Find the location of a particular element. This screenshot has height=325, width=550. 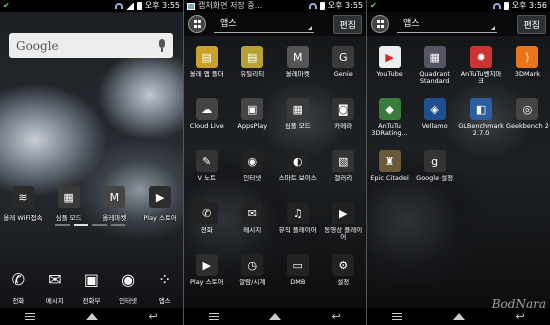

home-shortcut: ▦ 심플 모드 is located at coordinates (69, 204).